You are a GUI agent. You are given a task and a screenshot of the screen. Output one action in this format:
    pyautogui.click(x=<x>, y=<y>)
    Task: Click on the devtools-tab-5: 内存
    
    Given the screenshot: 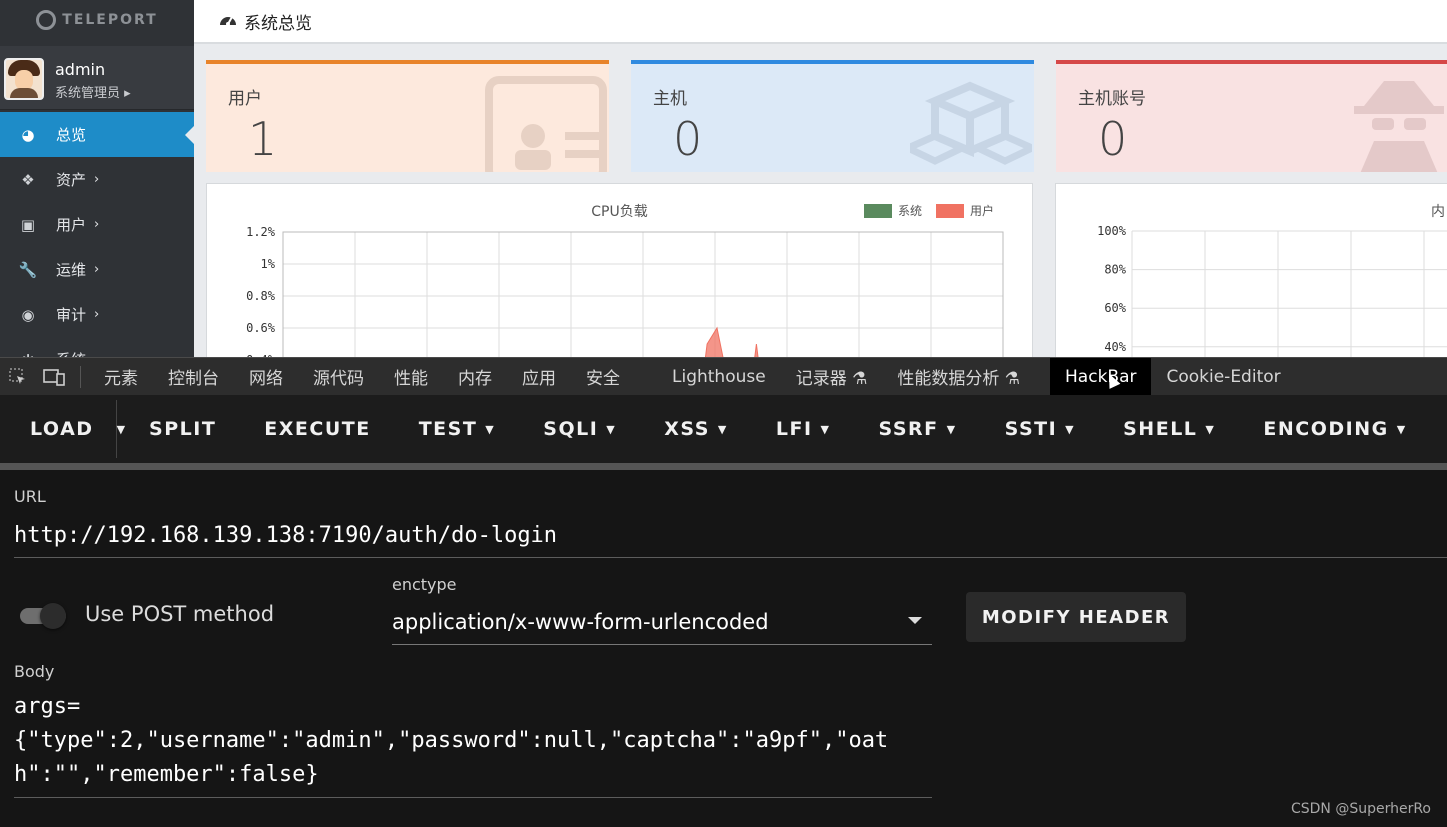 What is the action you would take?
    pyautogui.click(x=475, y=377)
    